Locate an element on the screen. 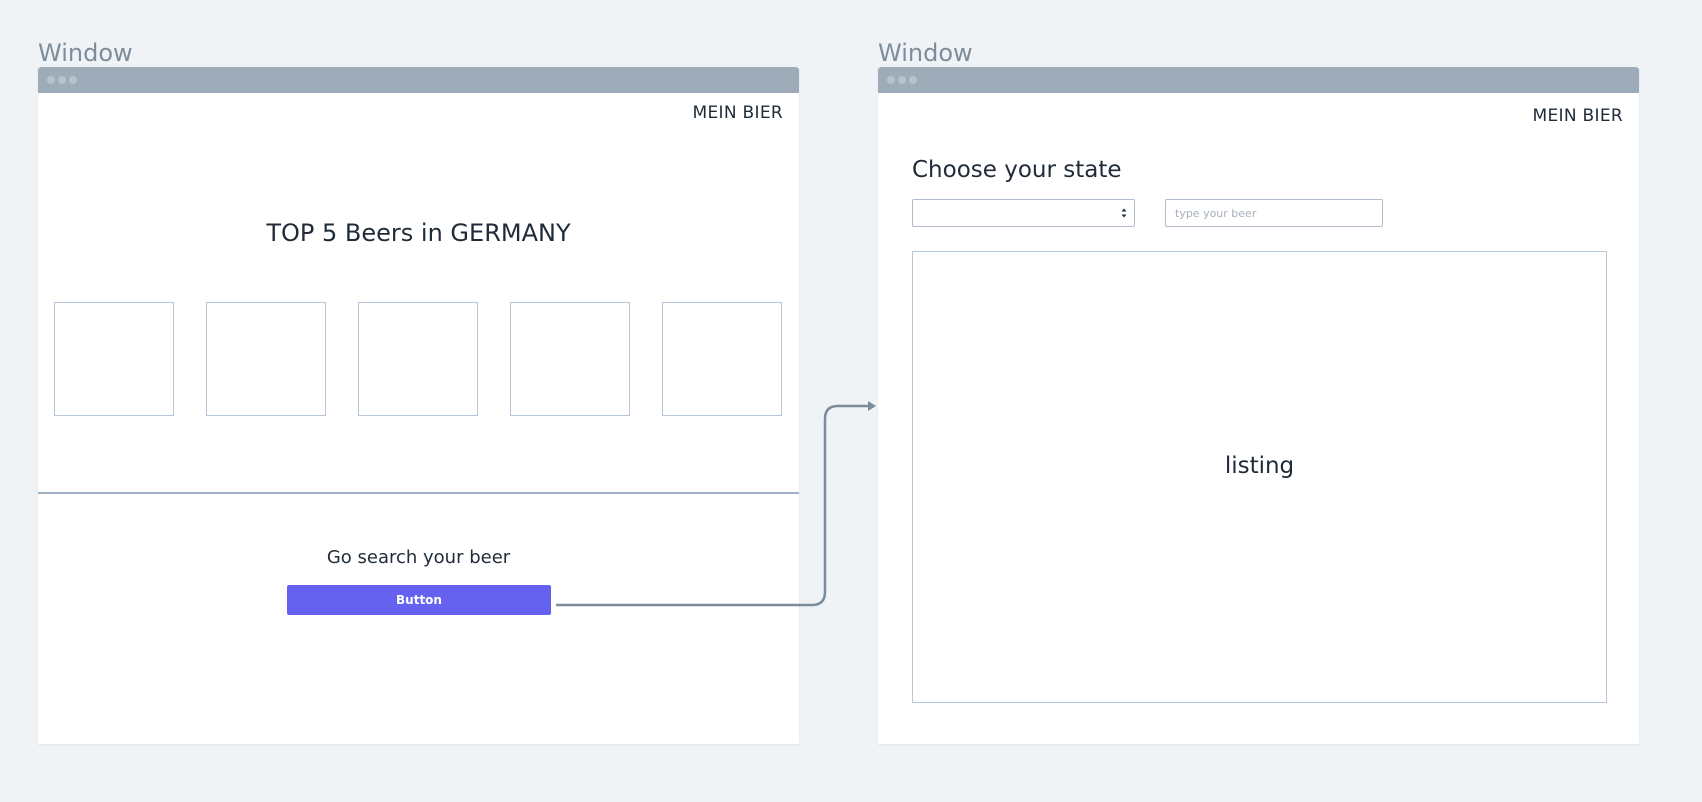 The height and width of the screenshot is (802, 1702). arrowhead-icon is located at coordinates (872, 406).